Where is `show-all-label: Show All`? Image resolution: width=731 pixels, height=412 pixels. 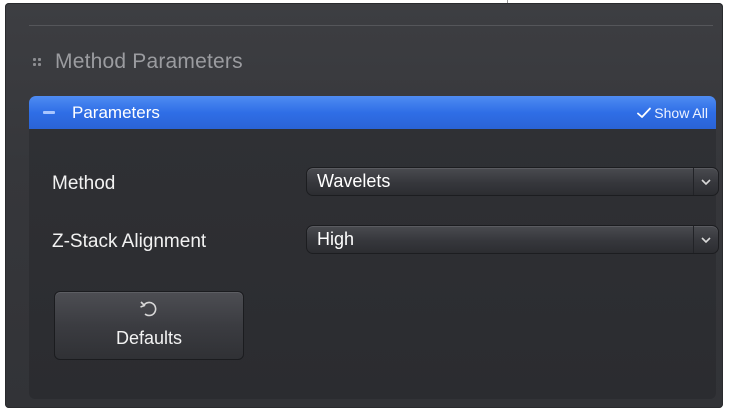
show-all-label: Show All is located at coordinates (681, 112).